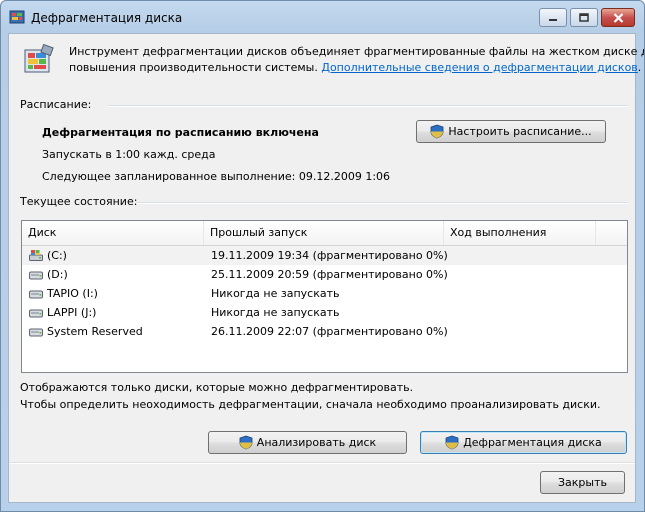 Image resolution: width=645 pixels, height=512 pixels. I want to click on close-button-label: Закрыть, so click(582, 482).